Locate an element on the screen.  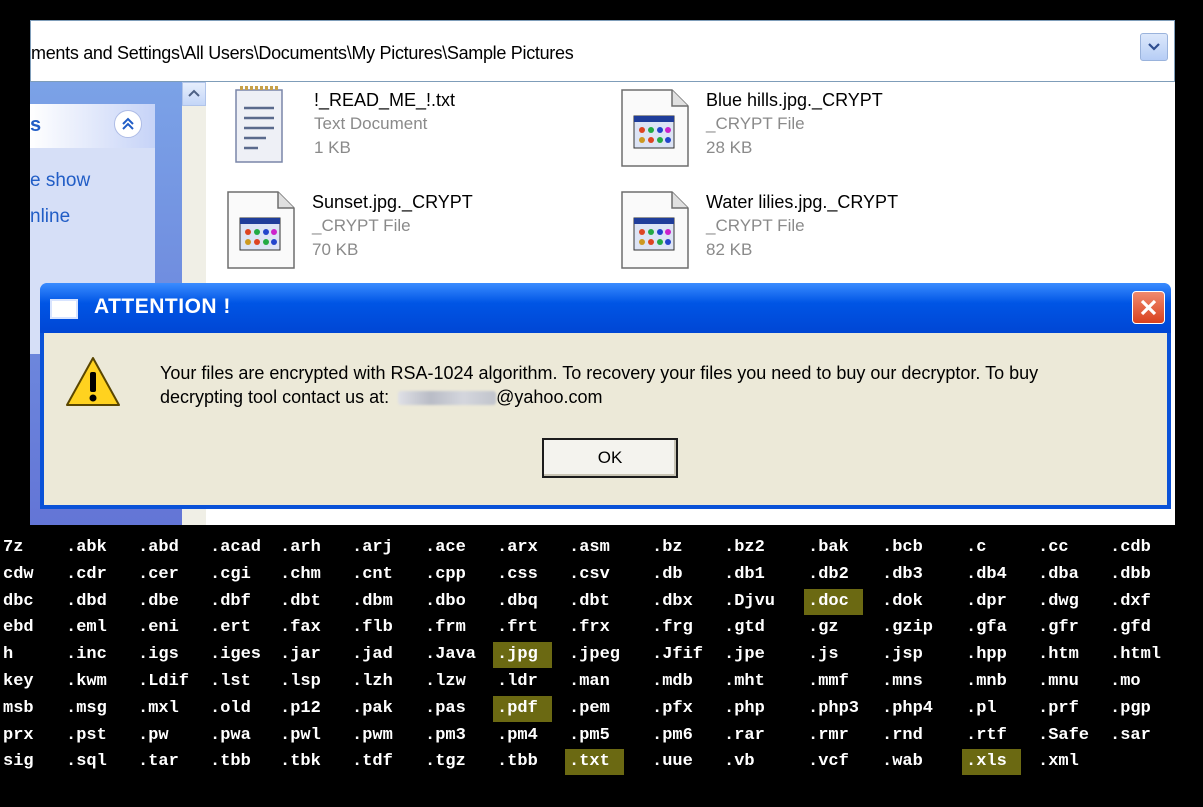
extension-item: .dbo is located at coordinates (445, 601).